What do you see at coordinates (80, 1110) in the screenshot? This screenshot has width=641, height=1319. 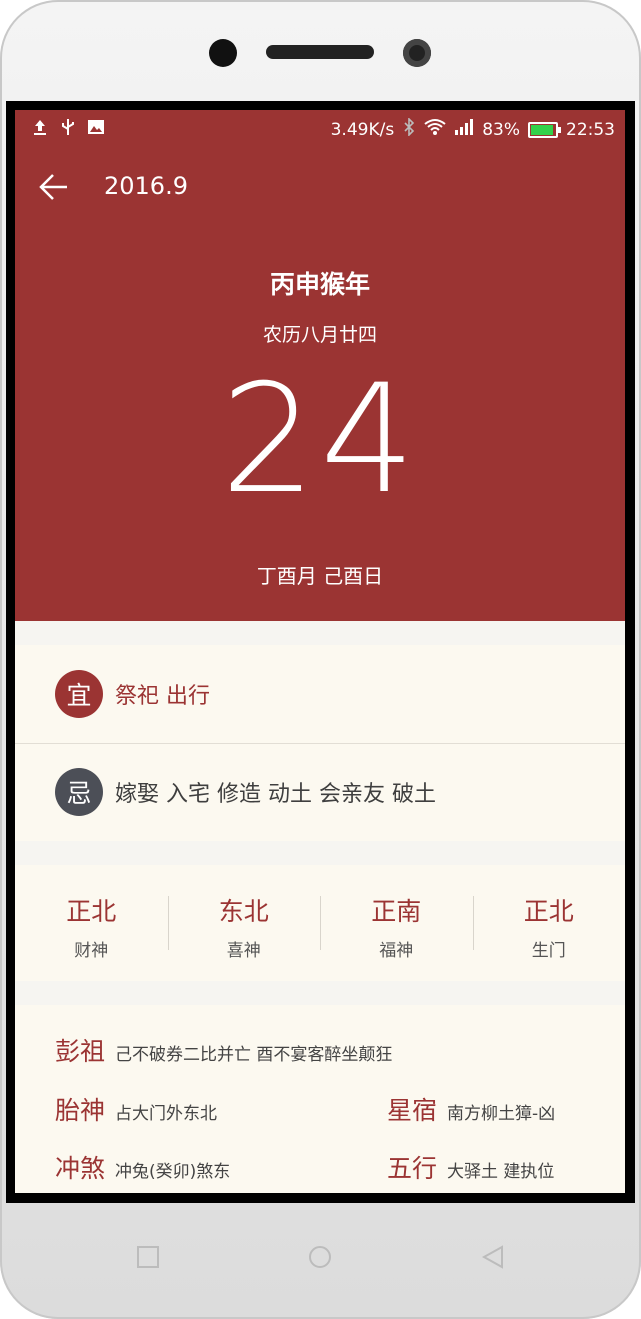 I see `taishen-key: 胎神` at bounding box center [80, 1110].